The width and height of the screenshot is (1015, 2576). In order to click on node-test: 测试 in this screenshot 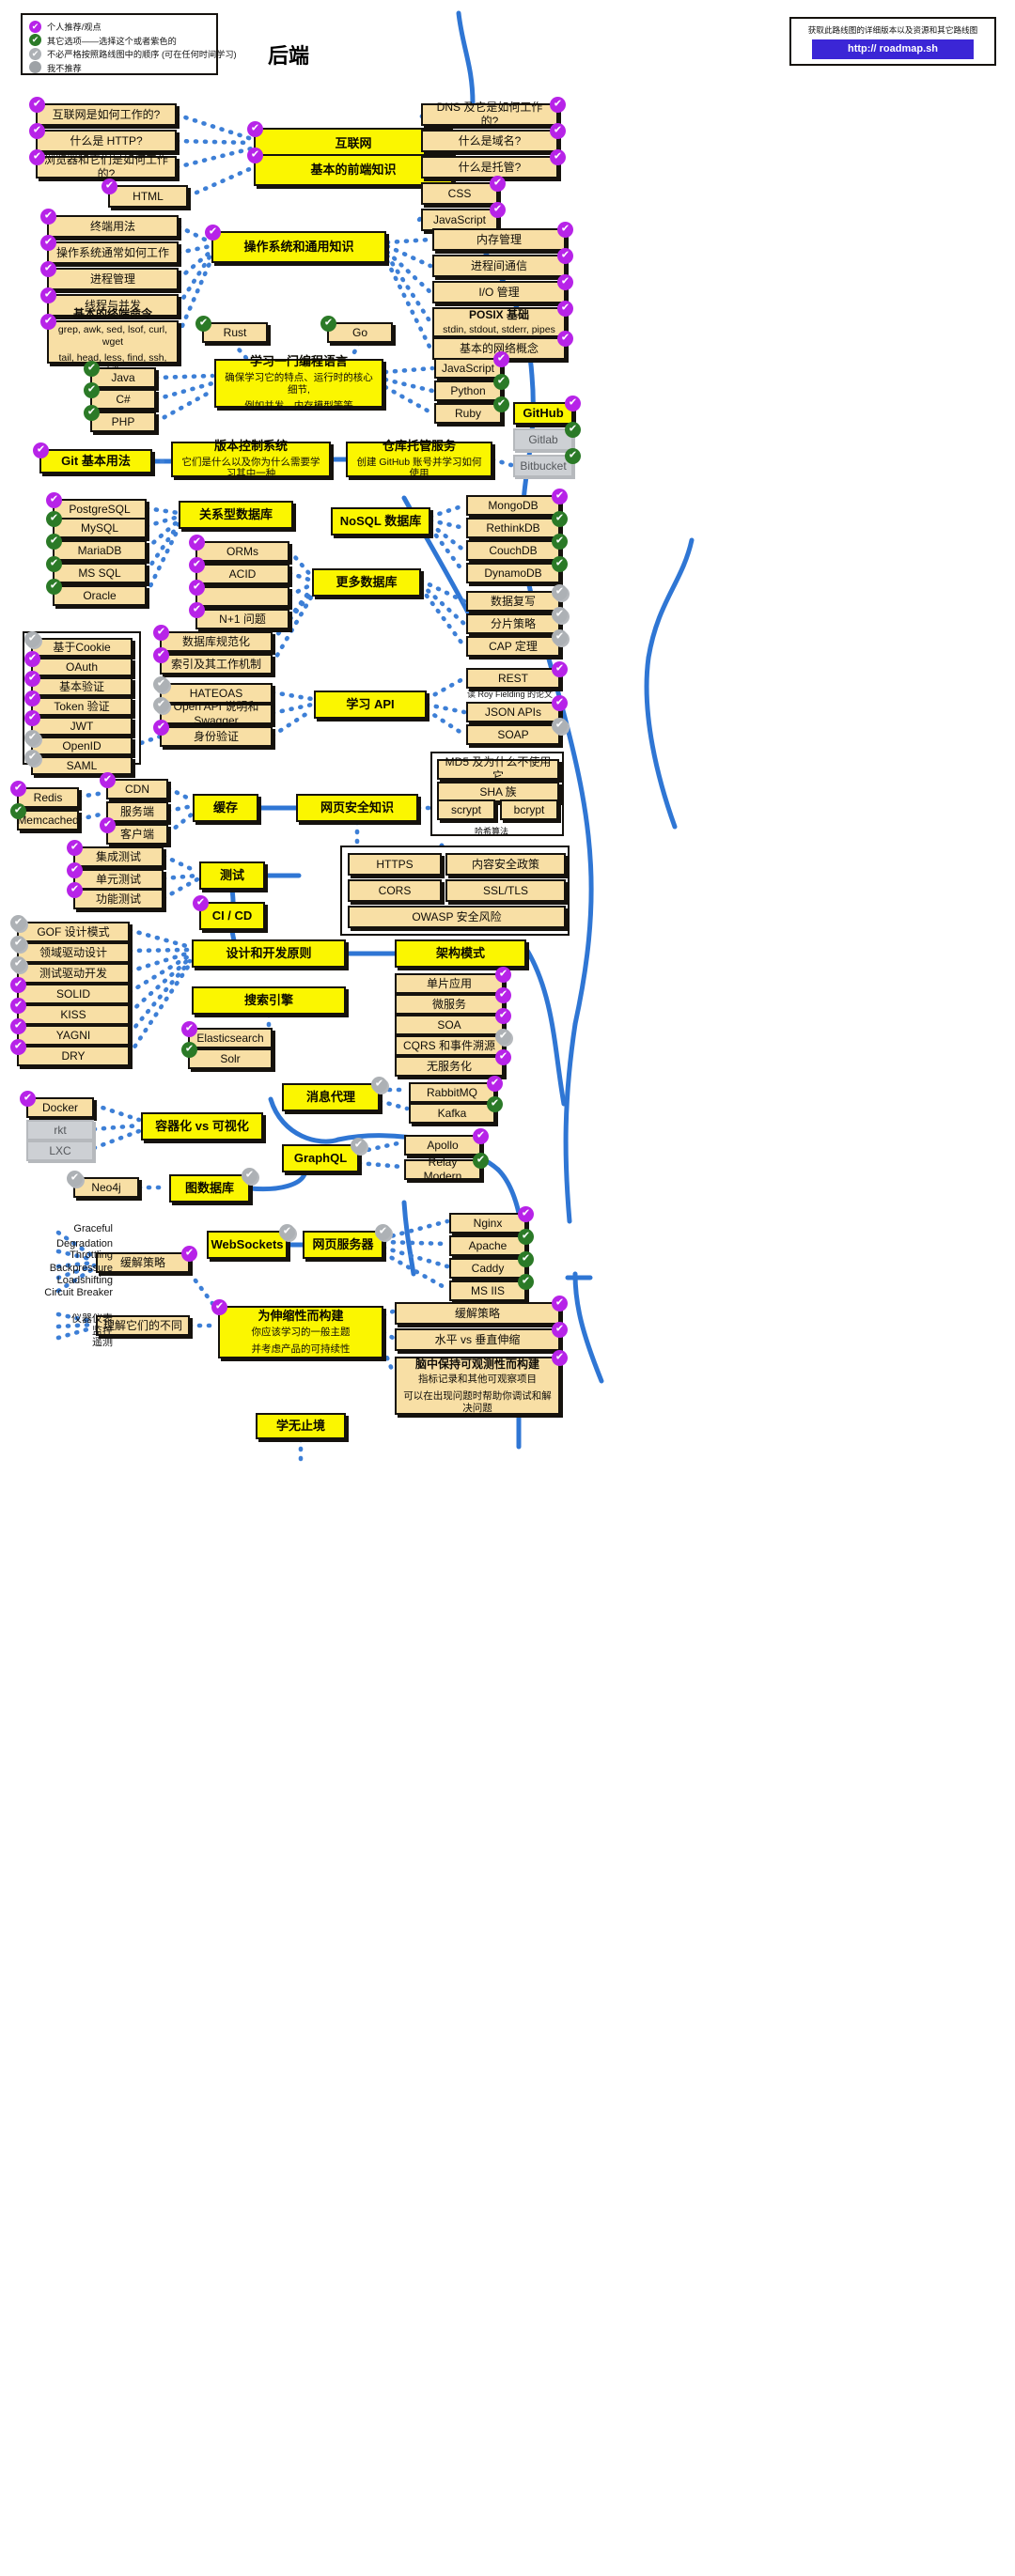, I will do `click(232, 876)`.